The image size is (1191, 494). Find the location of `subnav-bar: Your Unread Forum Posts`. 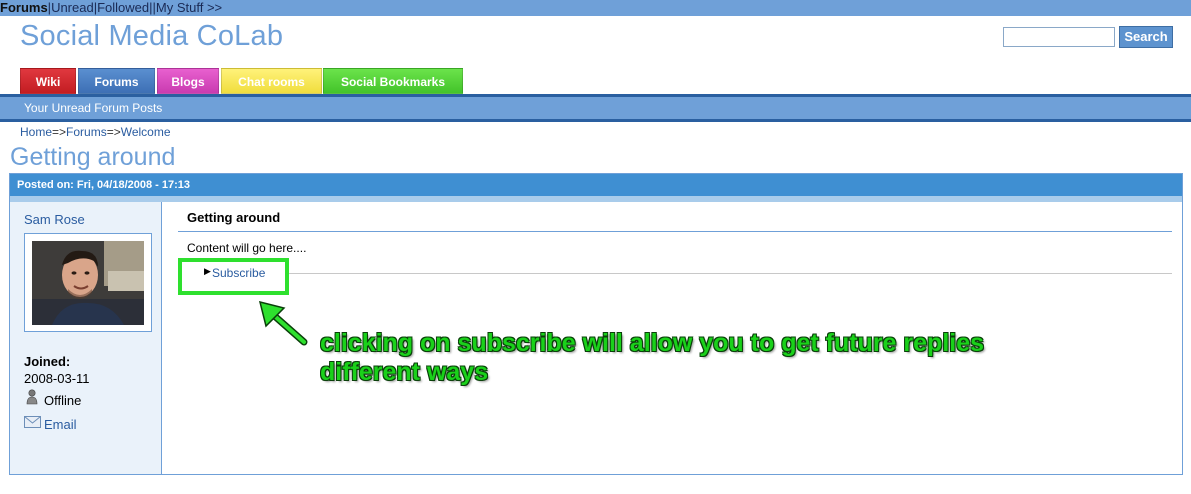

subnav-bar: Your Unread Forum Posts is located at coordinates (595, 108).